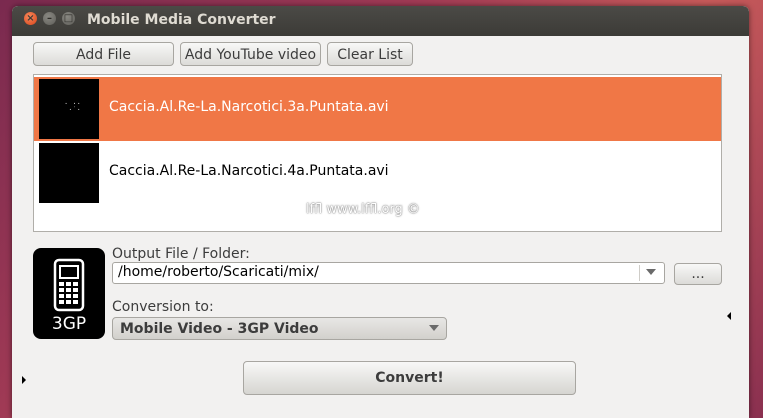  What do you see at coordinates (163, 307) in the screenshot?
I see `conversion-label: Conversion to:` at bounding box center [163, 307].